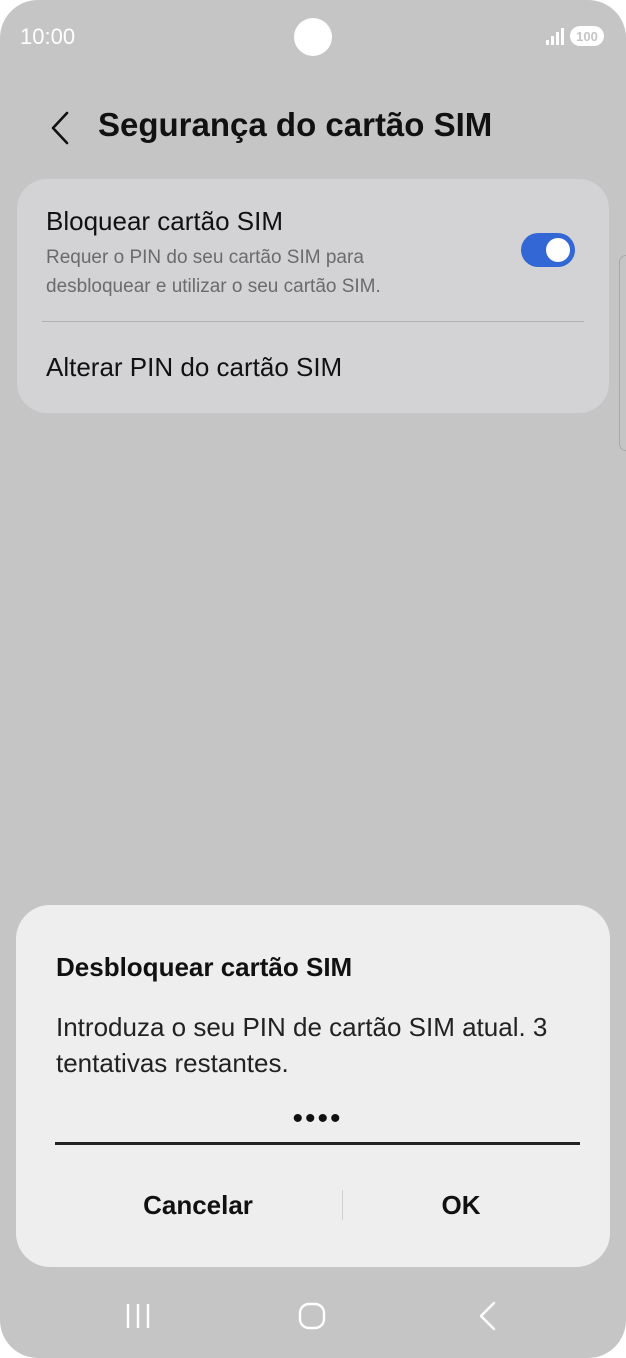 The height and width of the screenshot is (1358, 626). I want to click on home-button, so click(312, 1316).